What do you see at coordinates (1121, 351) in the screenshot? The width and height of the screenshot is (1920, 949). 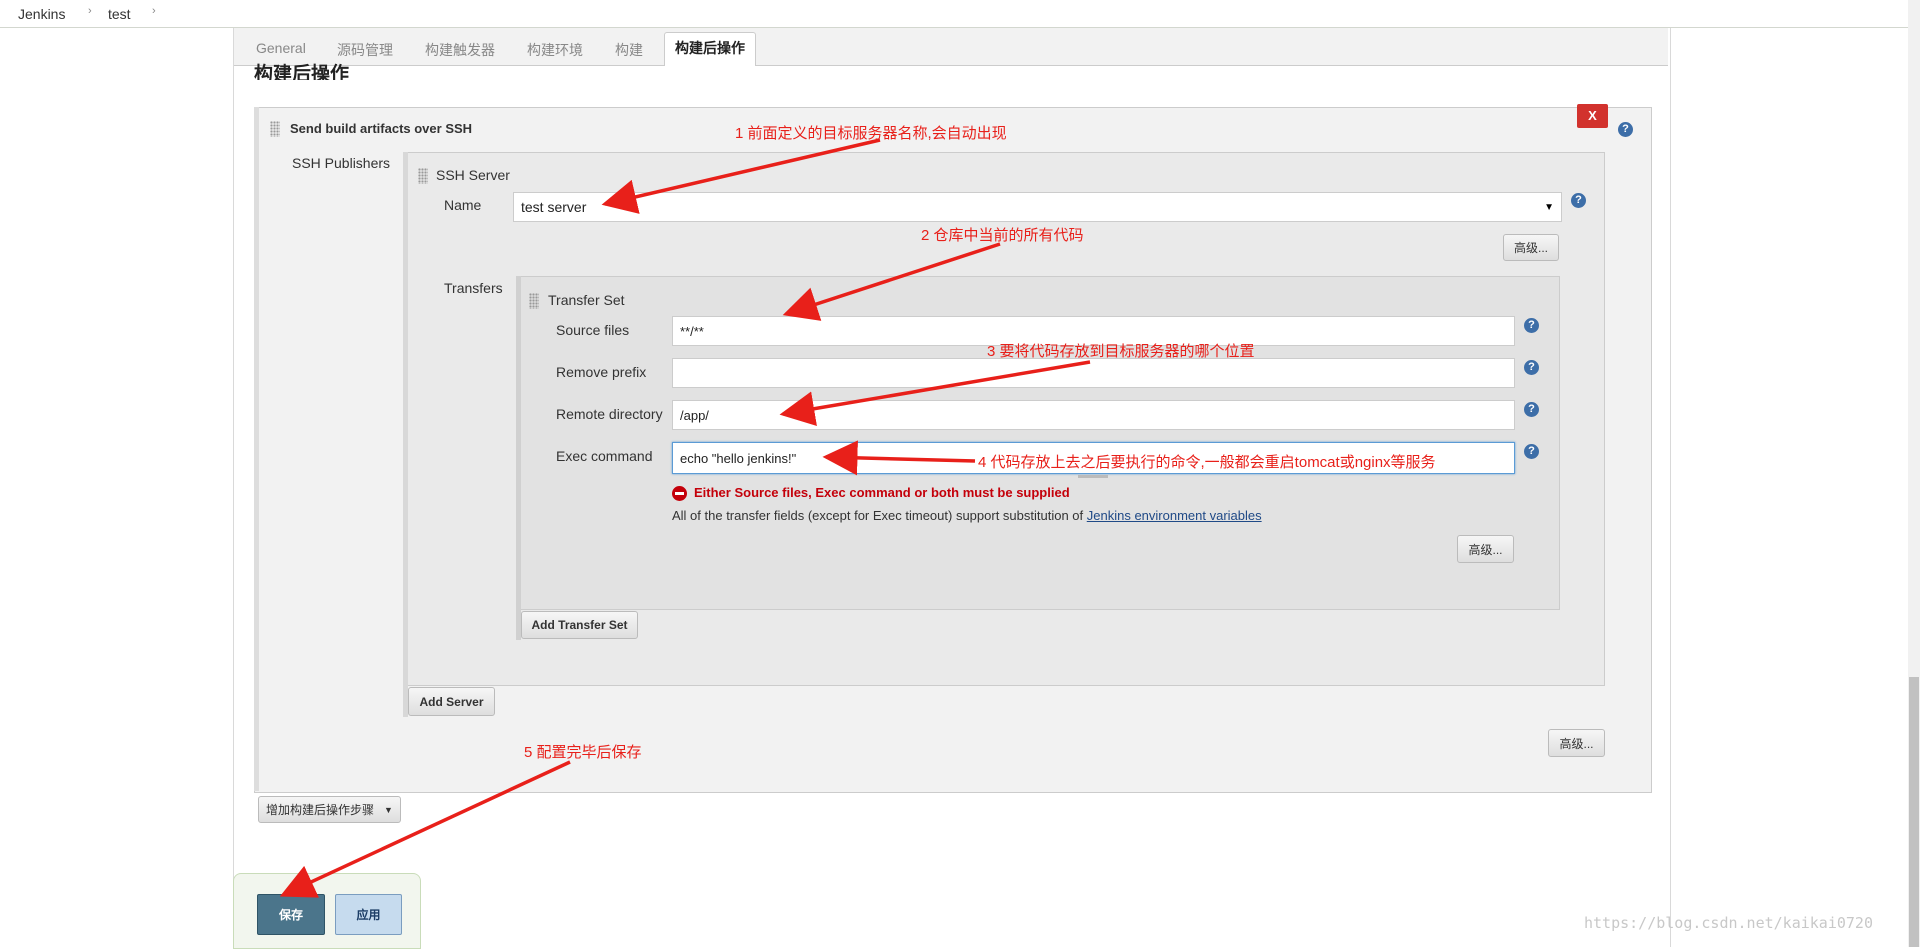 I see `annotation-3: 3 要将代码存放到目标服务器的哪个位置` at bounding box center [1121, 351].